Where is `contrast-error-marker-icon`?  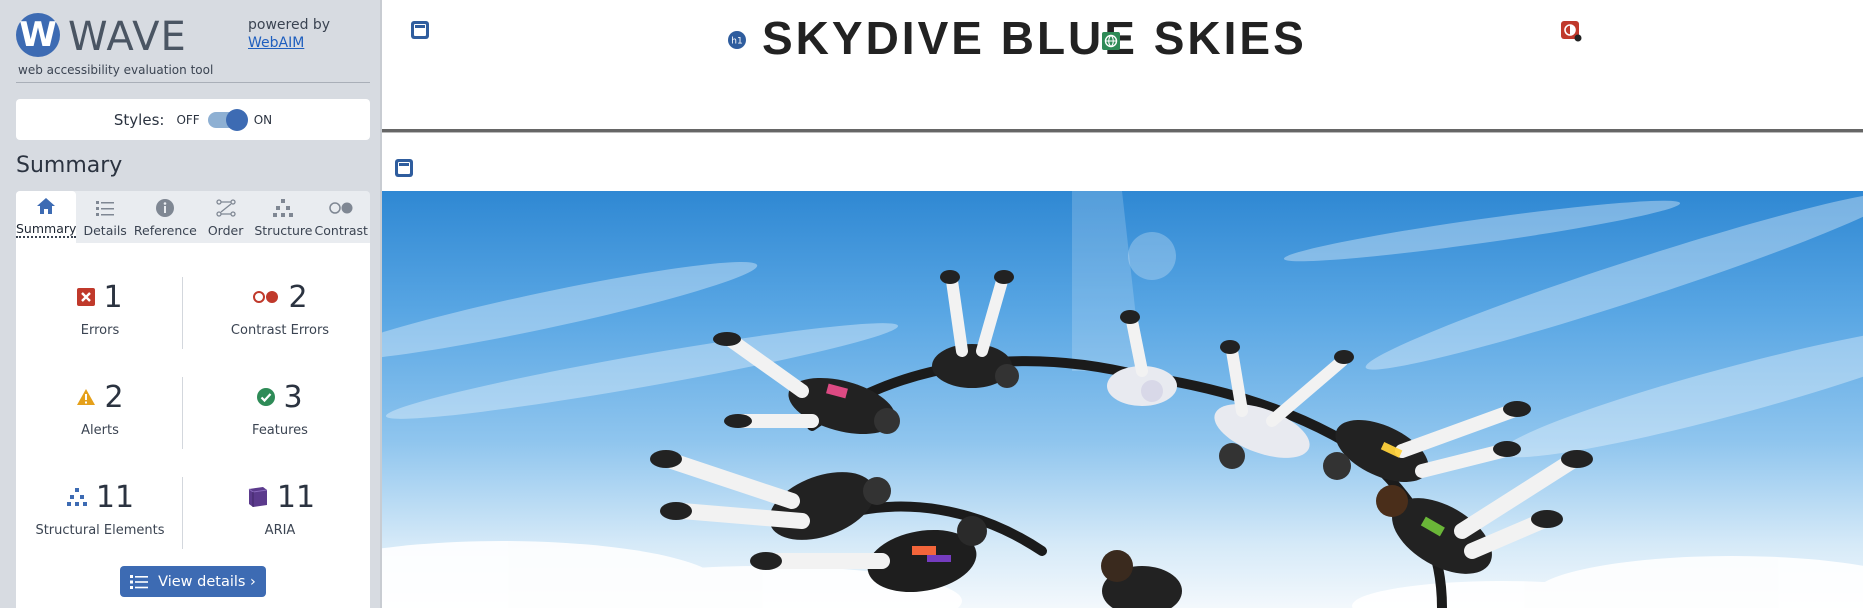
contrast-error-marker-icon is located at coordinates (1571, 31).